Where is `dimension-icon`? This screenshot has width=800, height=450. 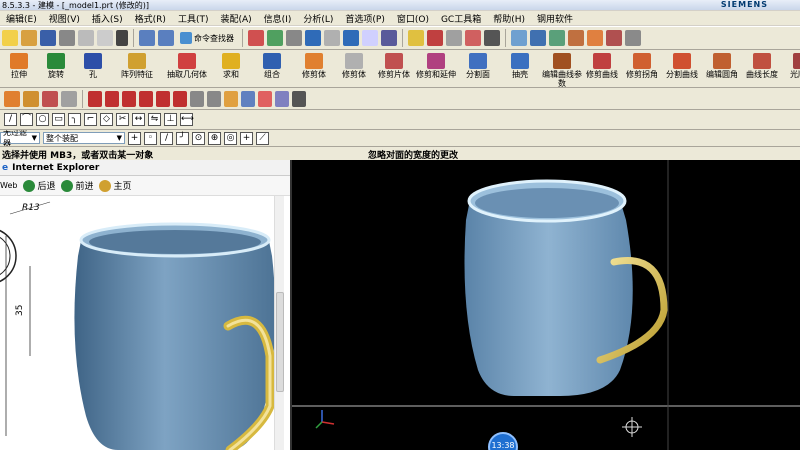 dimension-icon is located at coordinates (473, 38).